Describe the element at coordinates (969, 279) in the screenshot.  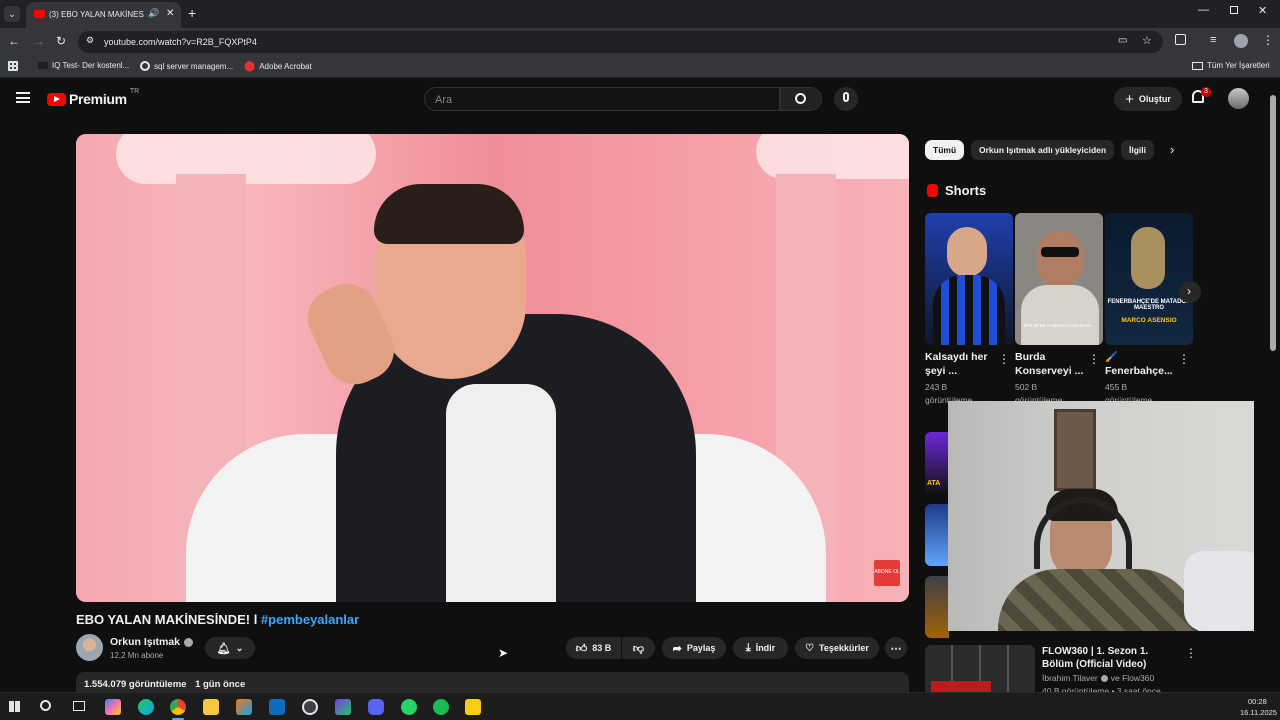
I see `short-thumbnail` at that location.